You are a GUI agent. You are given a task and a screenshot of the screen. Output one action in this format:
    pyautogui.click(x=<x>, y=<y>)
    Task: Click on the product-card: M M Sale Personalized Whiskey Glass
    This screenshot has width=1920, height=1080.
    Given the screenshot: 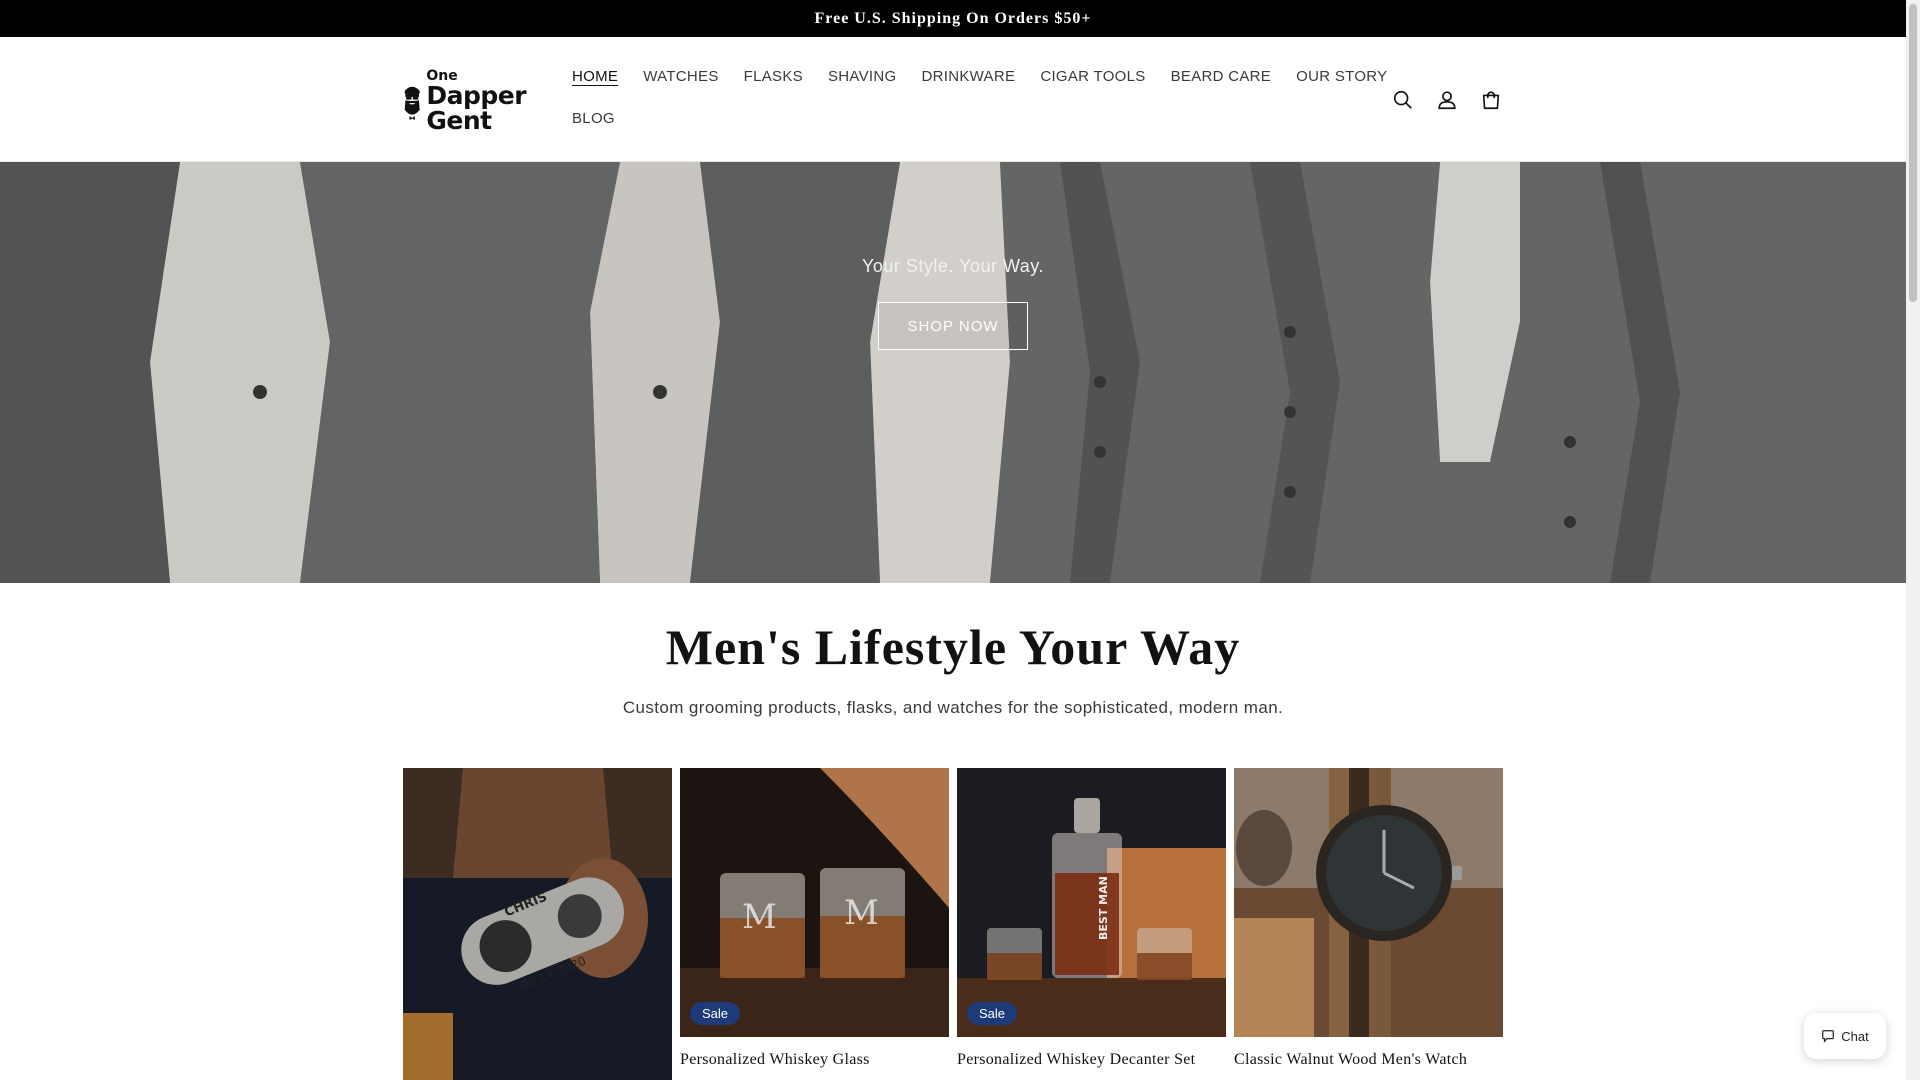 What is the action you would take?
    pyautogui.click(x=814, y=918)
    